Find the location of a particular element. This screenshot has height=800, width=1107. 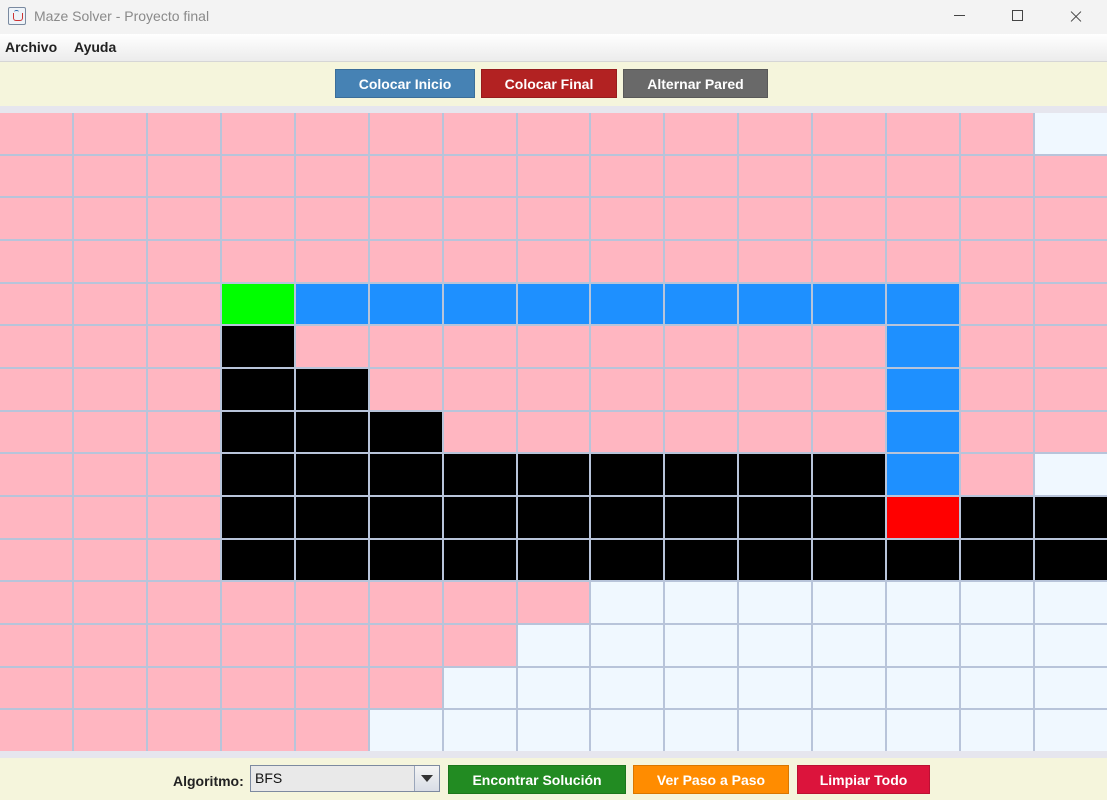

menu-archivo: Archivo is located at coordinates (31, 47).